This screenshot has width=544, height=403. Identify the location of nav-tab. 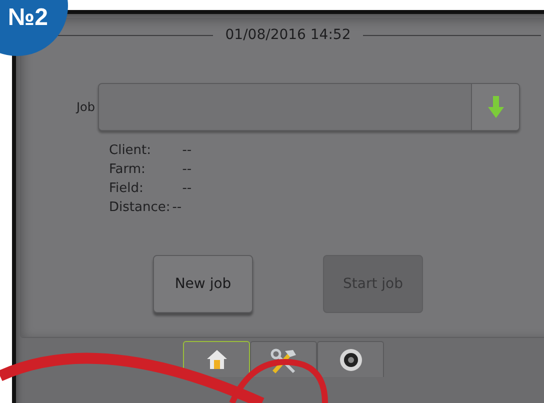
(350, 359).